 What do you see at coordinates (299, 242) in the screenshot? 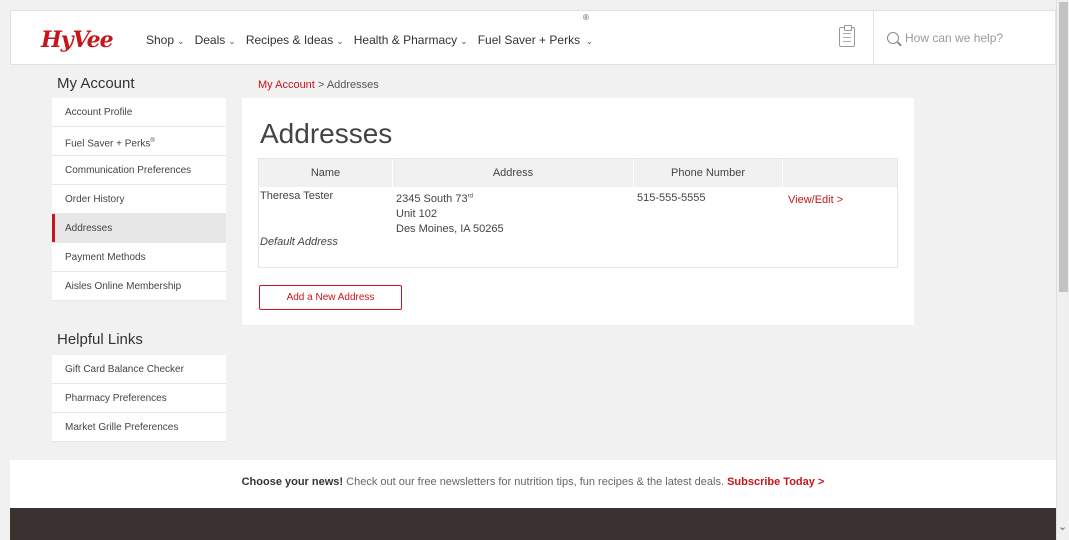
I see `default-address-label: Default Address` at bounding box center [299, 242].